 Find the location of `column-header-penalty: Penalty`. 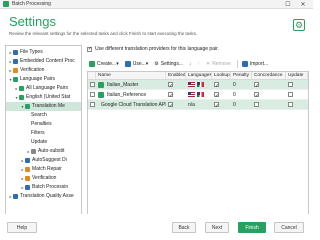

column-header-penalty: Penalty is located at coordinates (241, 75).